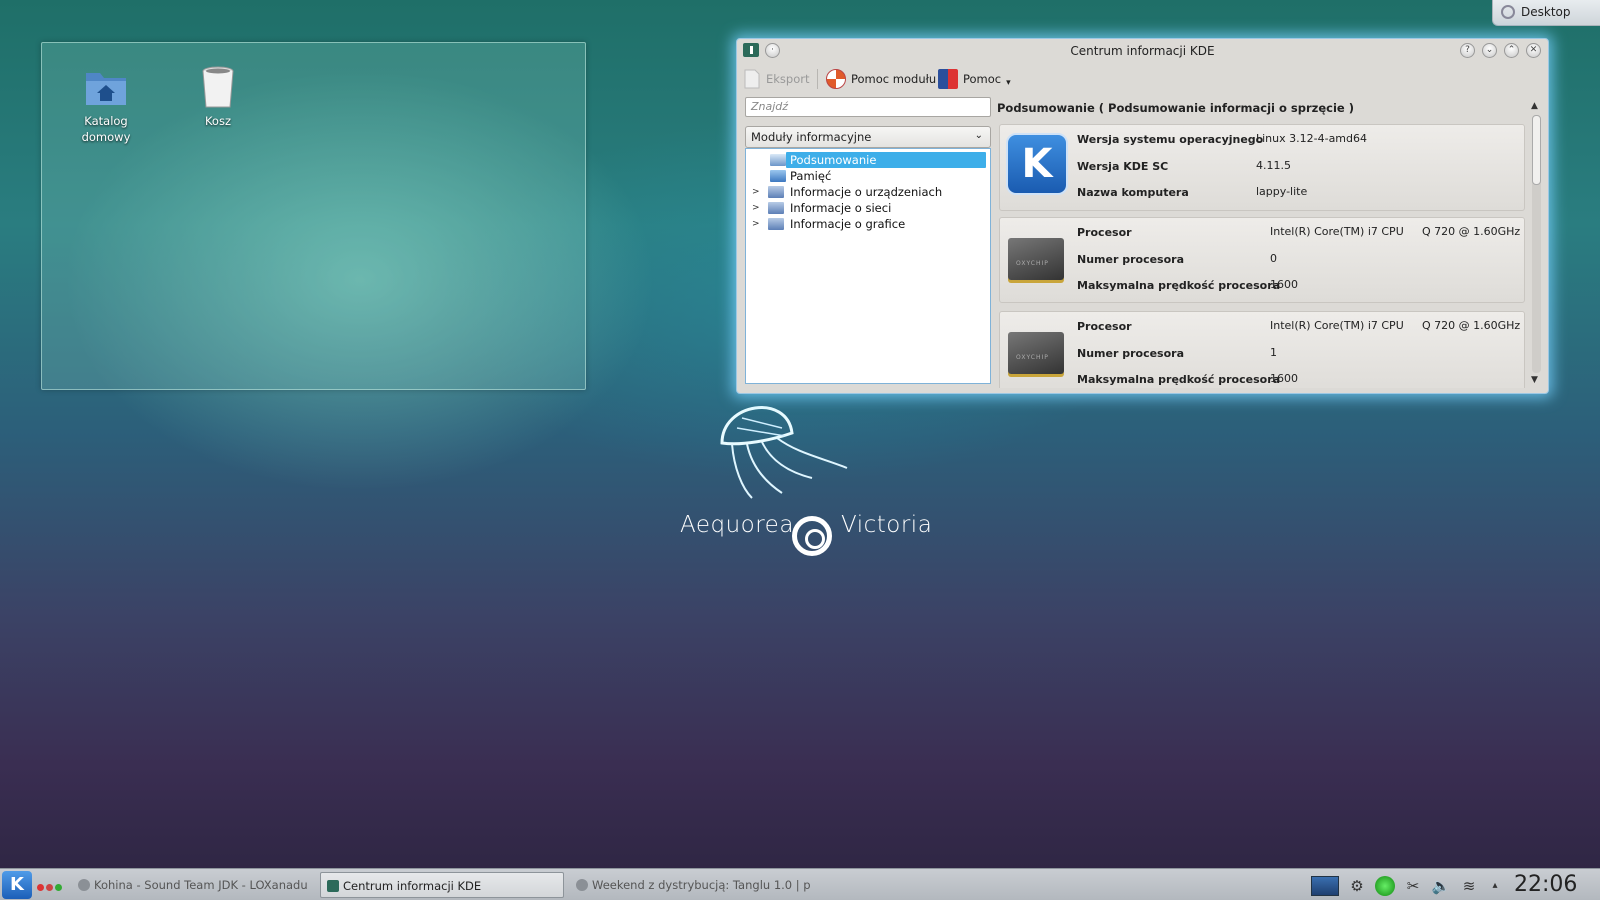  I want to click on toolbar-separator, so click(817, 79).